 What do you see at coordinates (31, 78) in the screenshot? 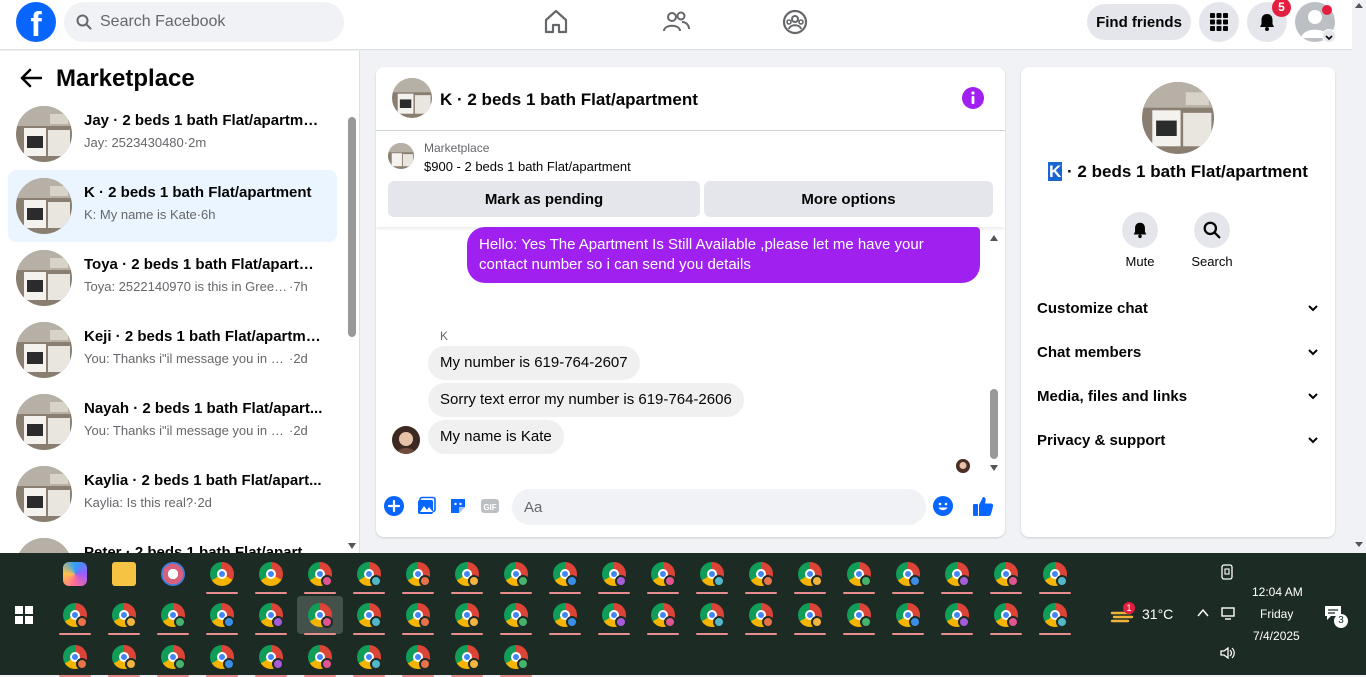
I see `back-arrow-icon` at bounding box center [31, 78].